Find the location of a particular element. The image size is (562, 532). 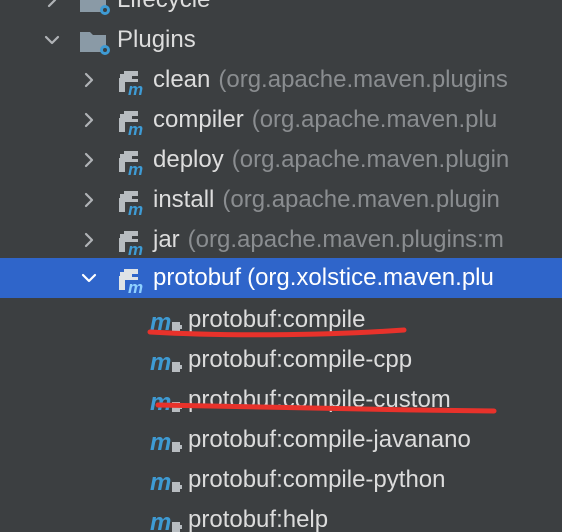

plugin-node-deploy: m deploy (org.apache.maven.plugin is located at coordinates (281, 160).